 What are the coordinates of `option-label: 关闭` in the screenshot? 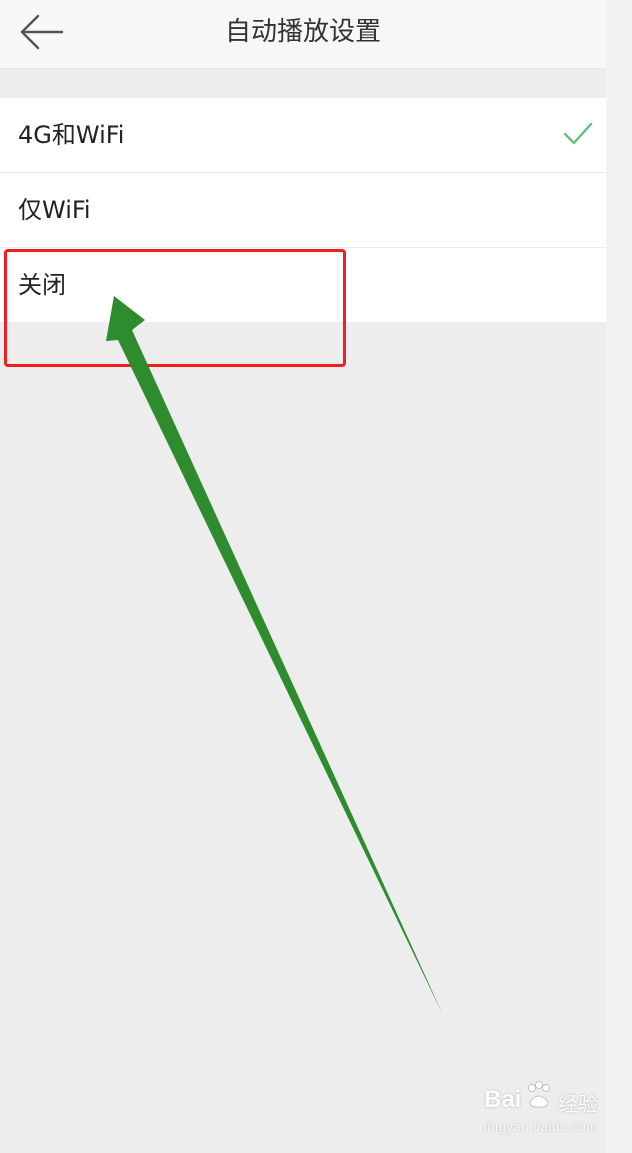 It's located at (42, 285).